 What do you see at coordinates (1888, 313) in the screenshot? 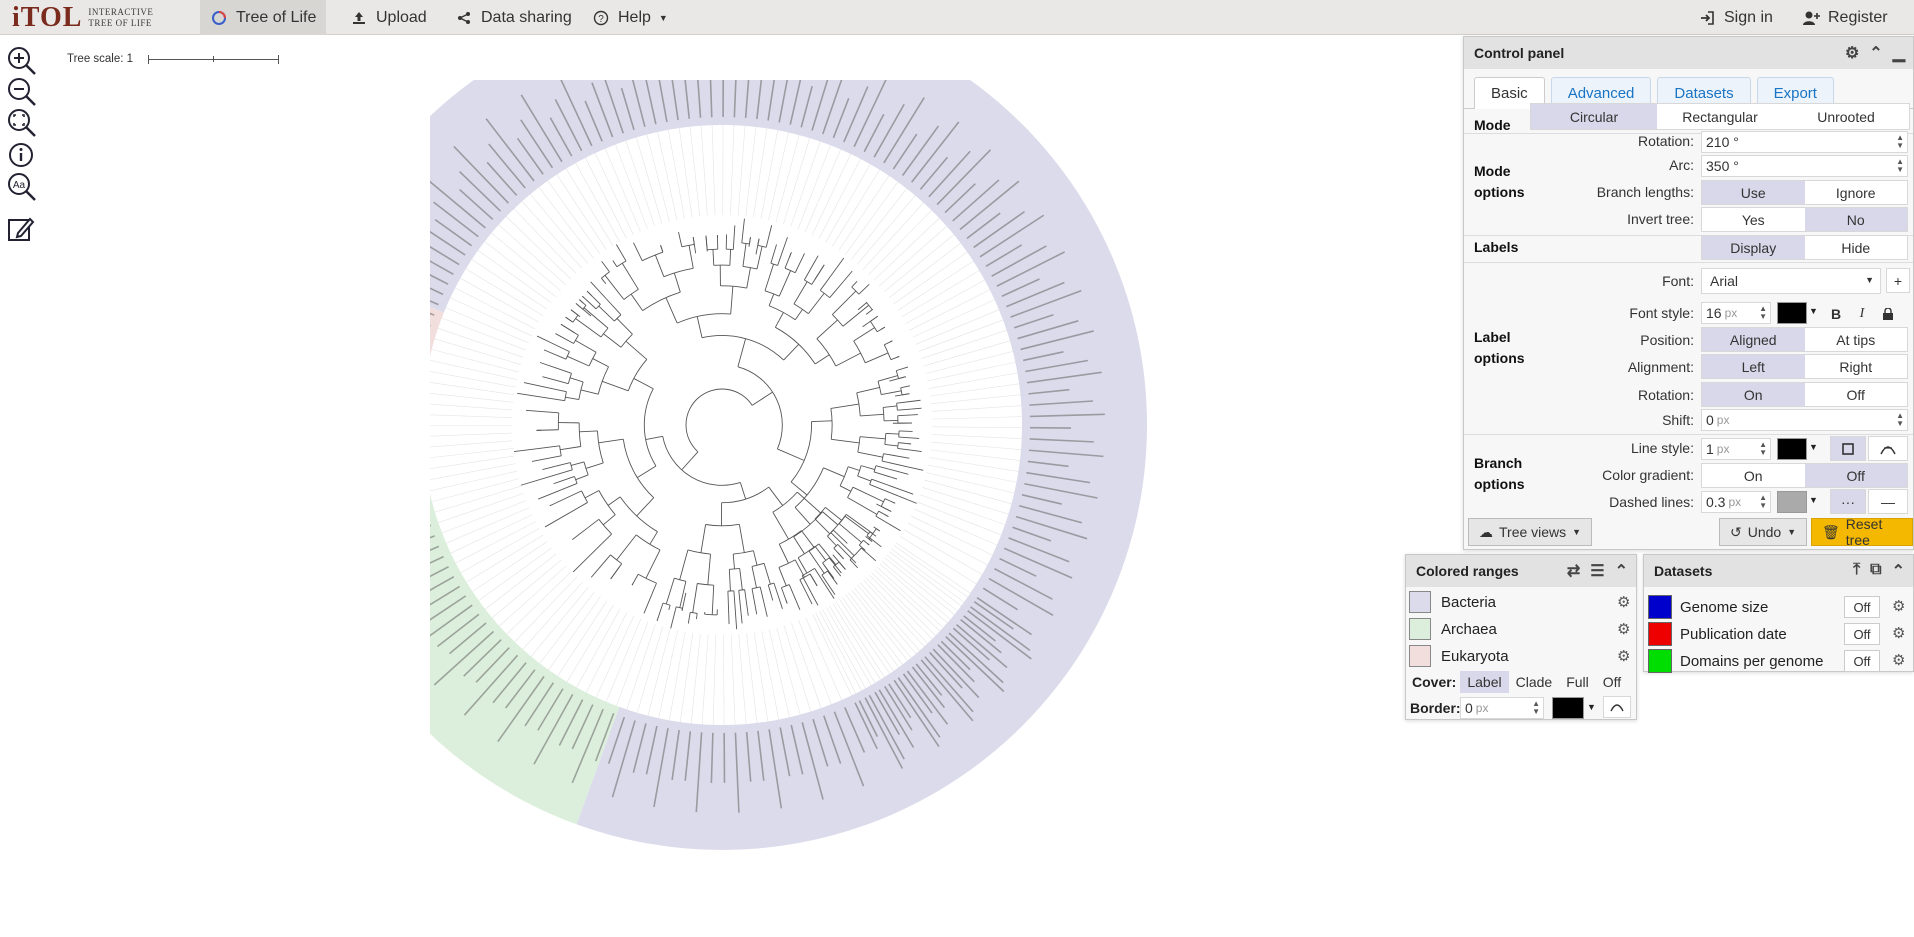
I see `lock-icon` at bounding box center [1888, 313].